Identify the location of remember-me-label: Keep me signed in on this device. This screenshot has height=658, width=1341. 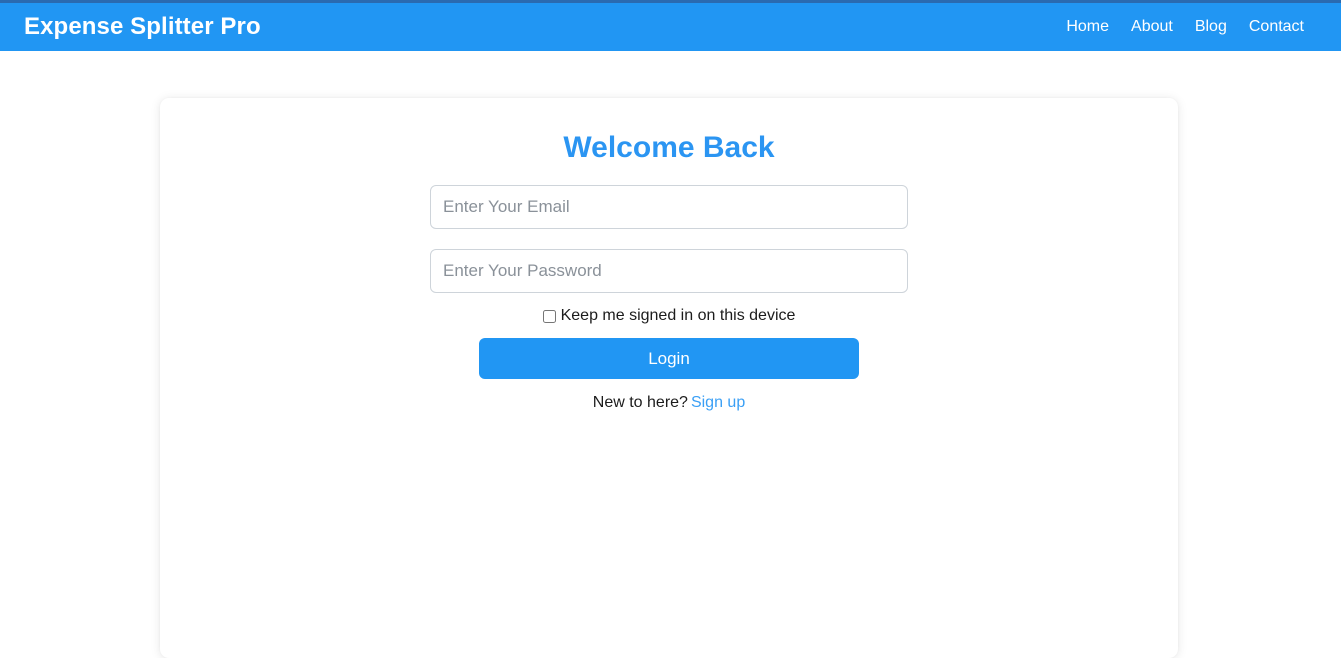
(678, 315).